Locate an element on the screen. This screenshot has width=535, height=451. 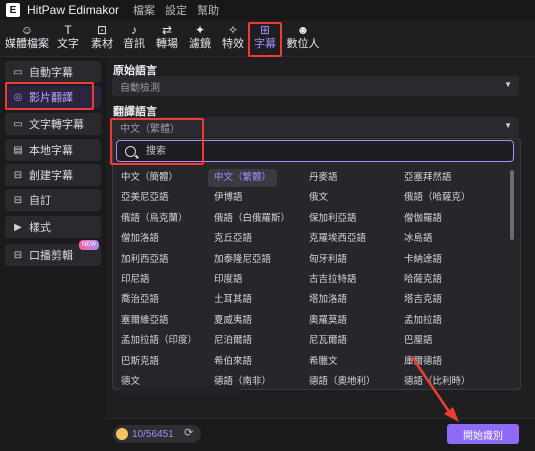
sidebar-item-text-to-subtitle: ▭ 文字轉字幕 is located at coordinates (53, 124).